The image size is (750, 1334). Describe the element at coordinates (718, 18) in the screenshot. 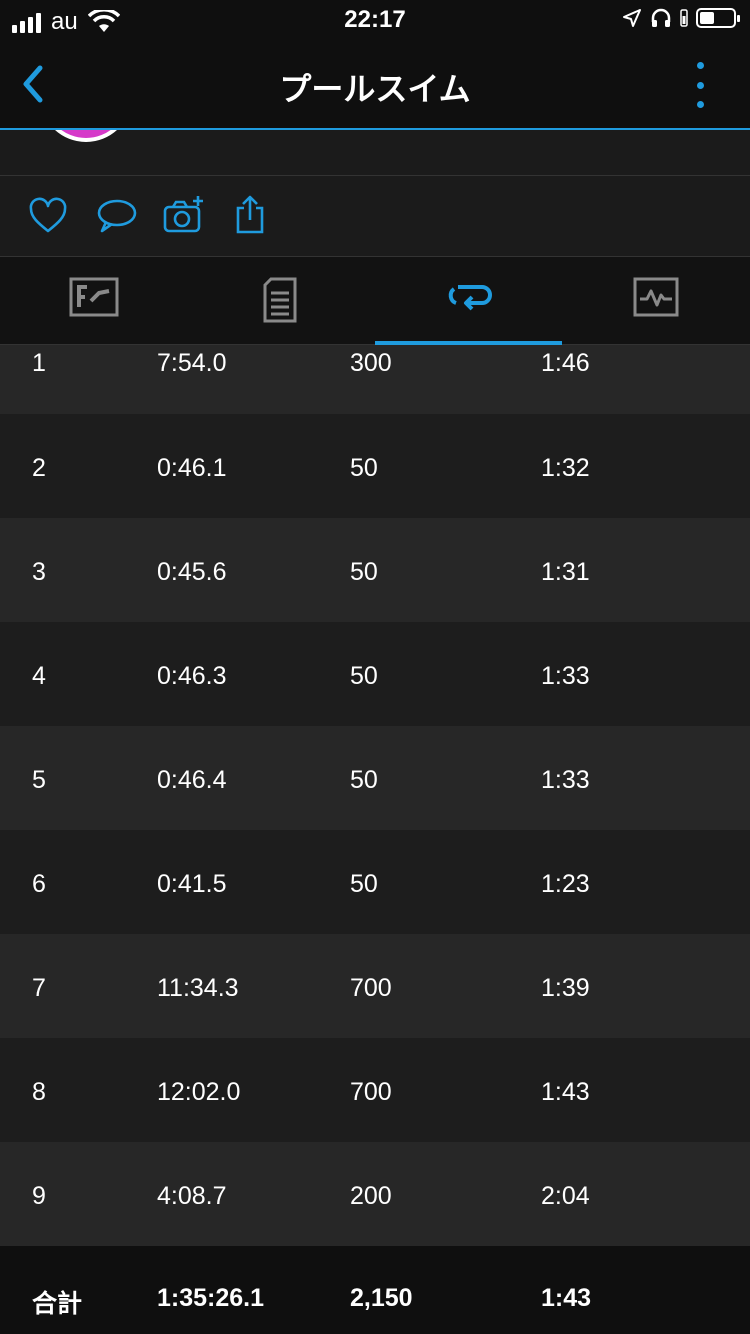

I see `battery-icon` at that location.